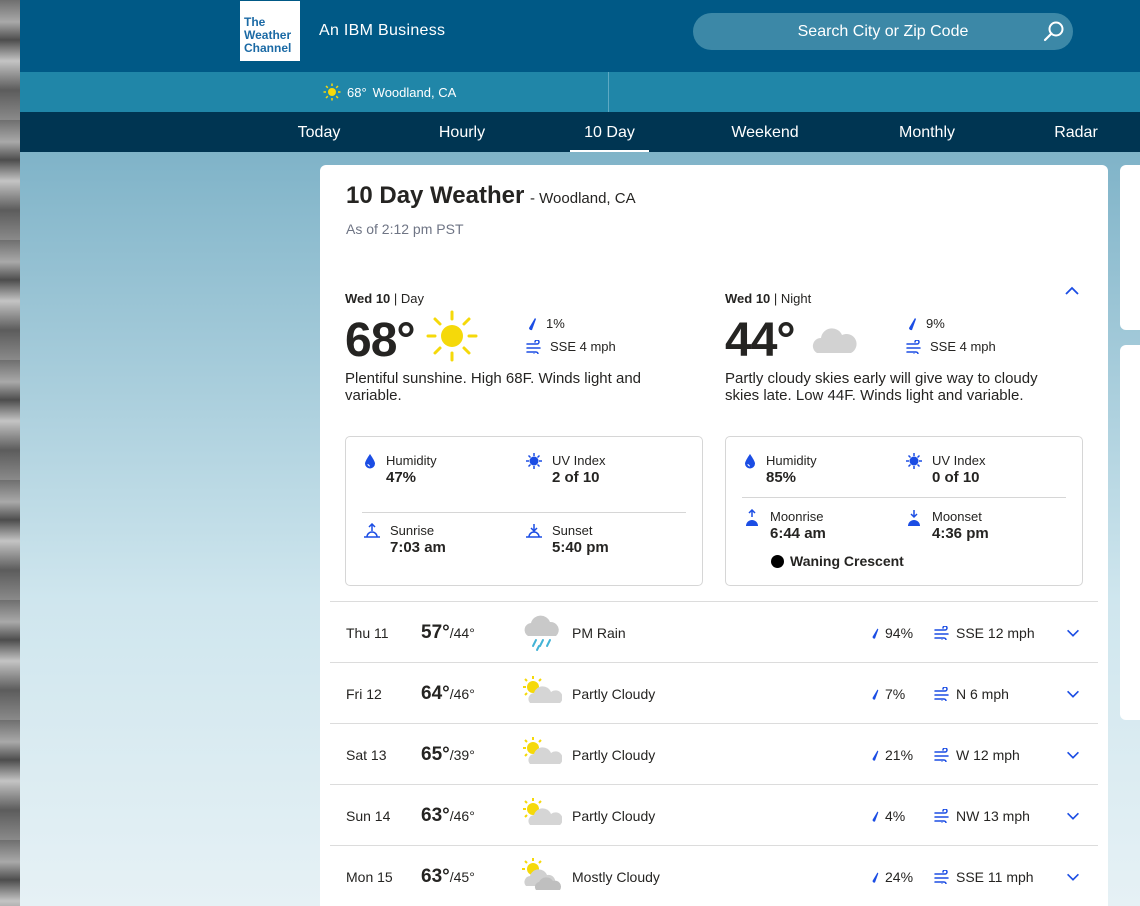 Image resolution: width=1140 pixels, height=906 pixels. What do you see at coordinates (616, 877) in the screenshot?
I see `day-phrase: Mostly Cloudy` at bounding box center [616, 877].